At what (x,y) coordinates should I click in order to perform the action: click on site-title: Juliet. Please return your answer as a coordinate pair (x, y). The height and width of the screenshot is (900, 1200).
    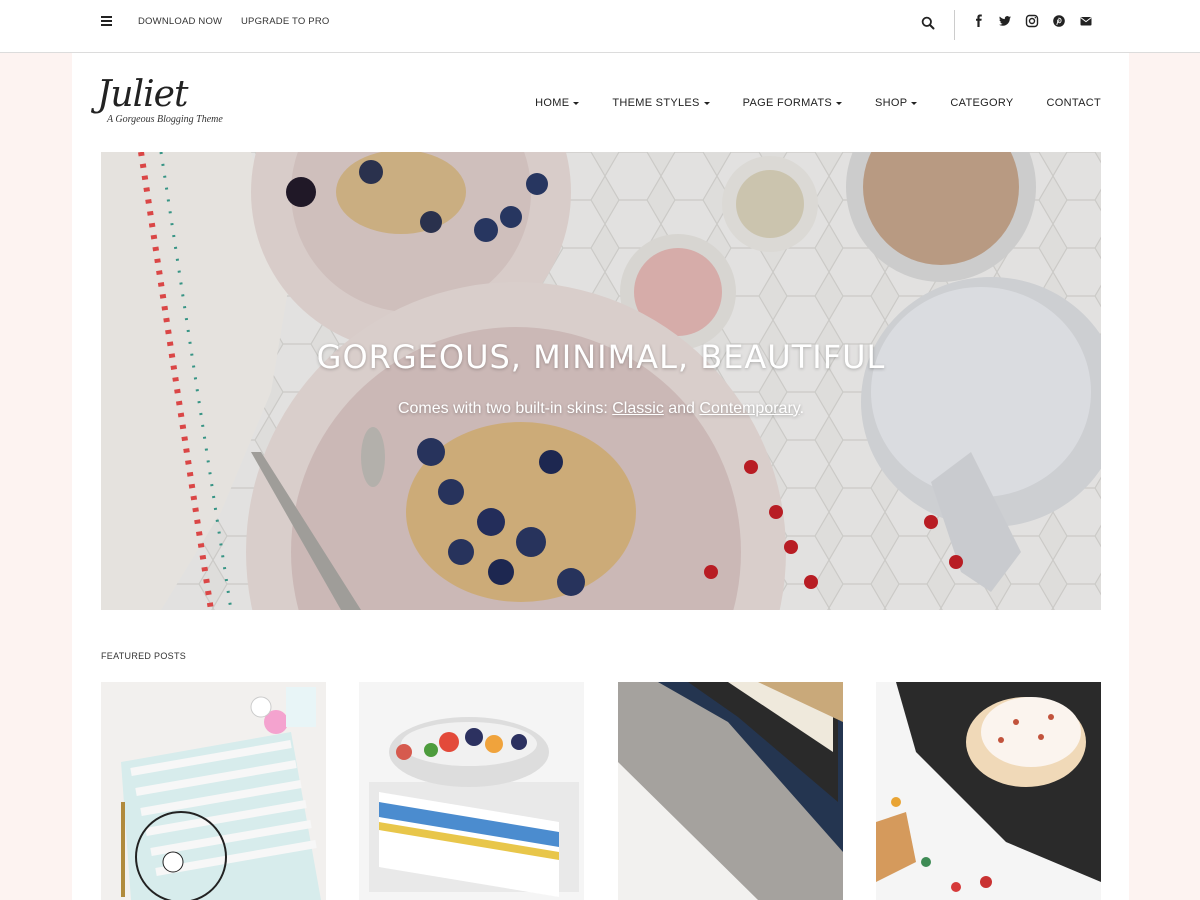
    Looking at the image, I should click on (182, 95).